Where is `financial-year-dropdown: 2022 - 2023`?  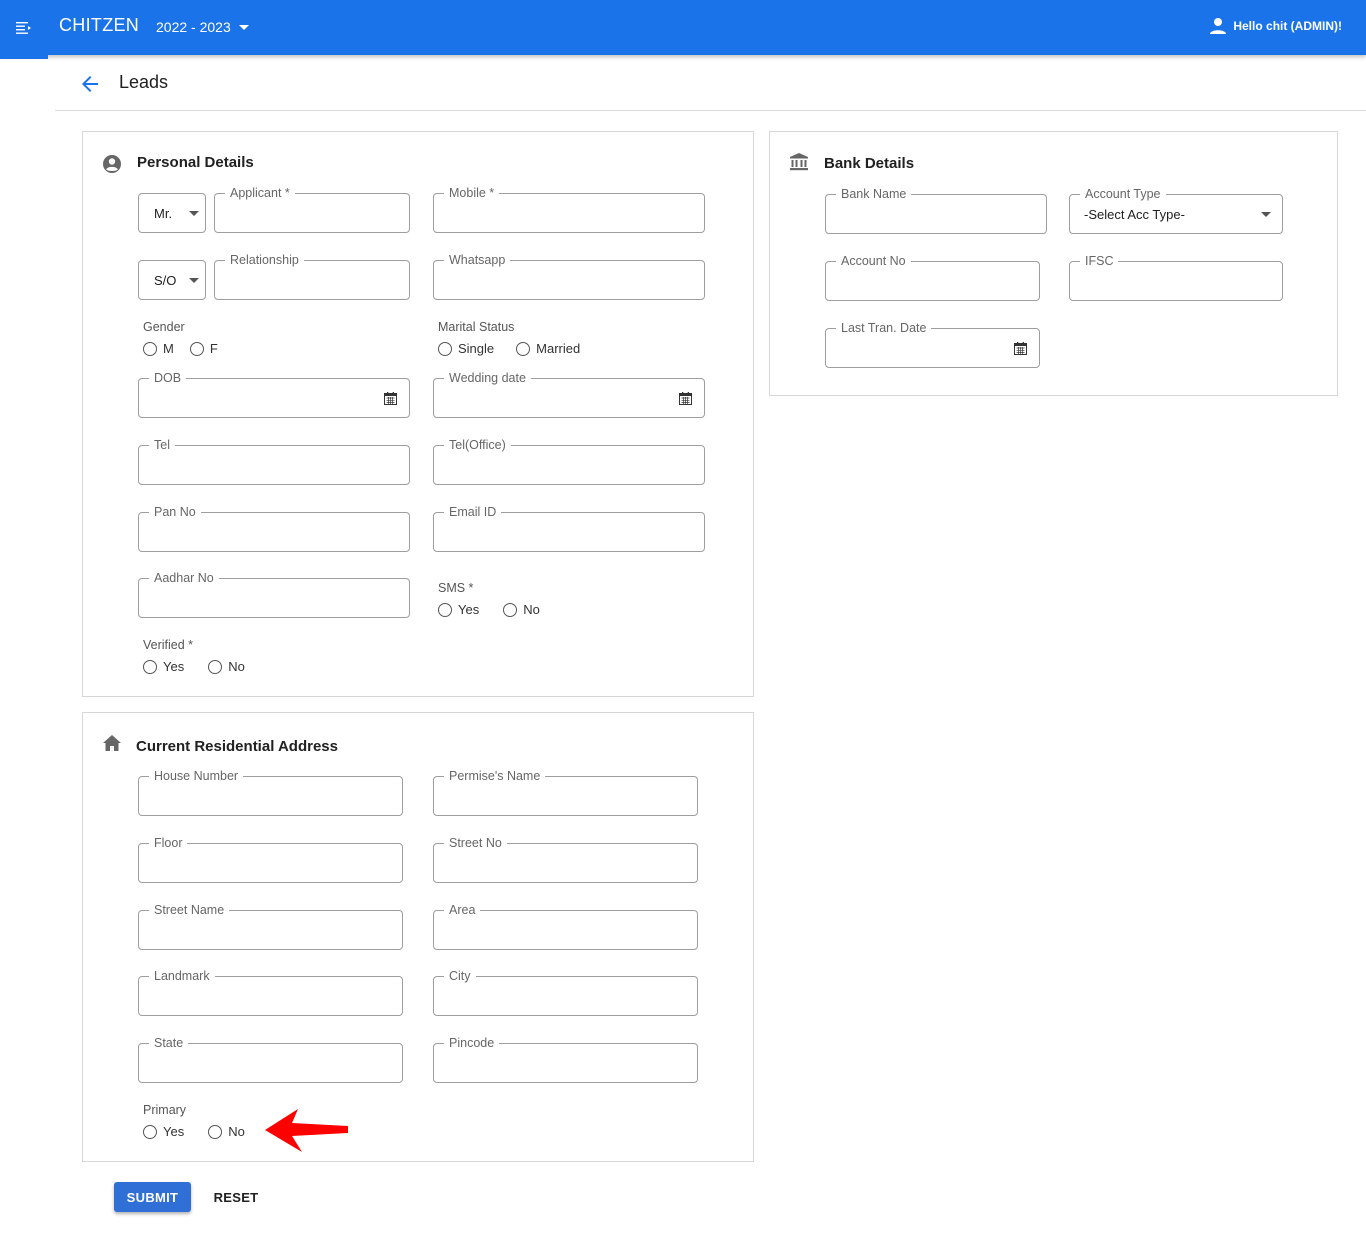 financial-year-dropdown: 2022 - 2023 is located at coordinates (202, 27).